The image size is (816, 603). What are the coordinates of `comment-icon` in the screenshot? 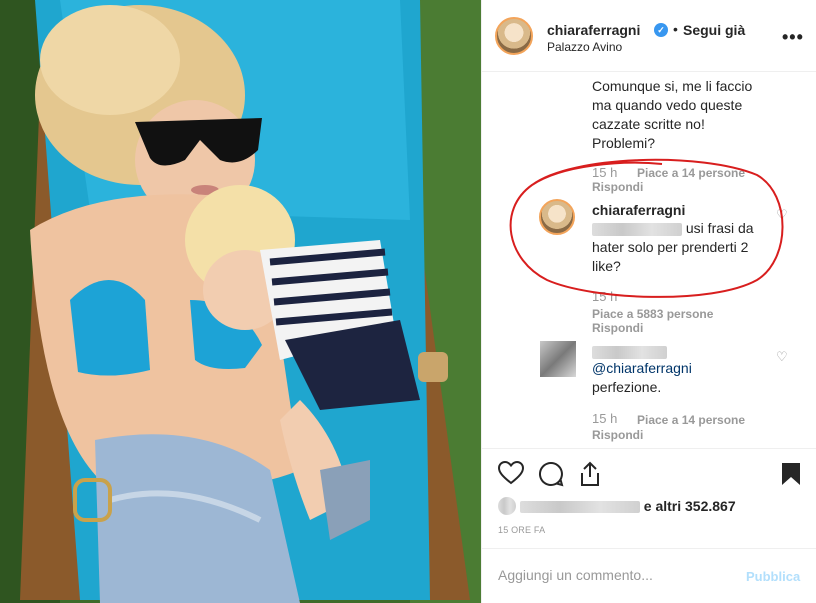 It's located at (551, 474).